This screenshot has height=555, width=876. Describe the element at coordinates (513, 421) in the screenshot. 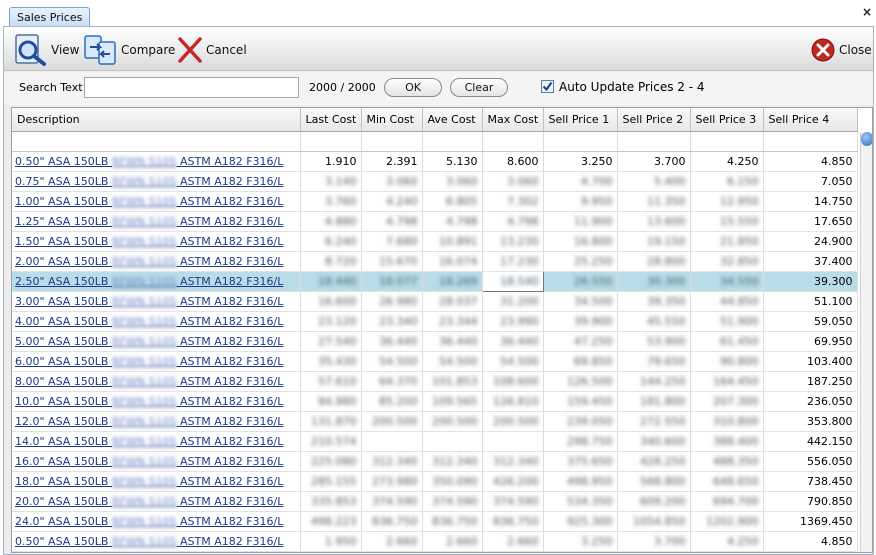

I see `cell-max: 200.500` at that location.